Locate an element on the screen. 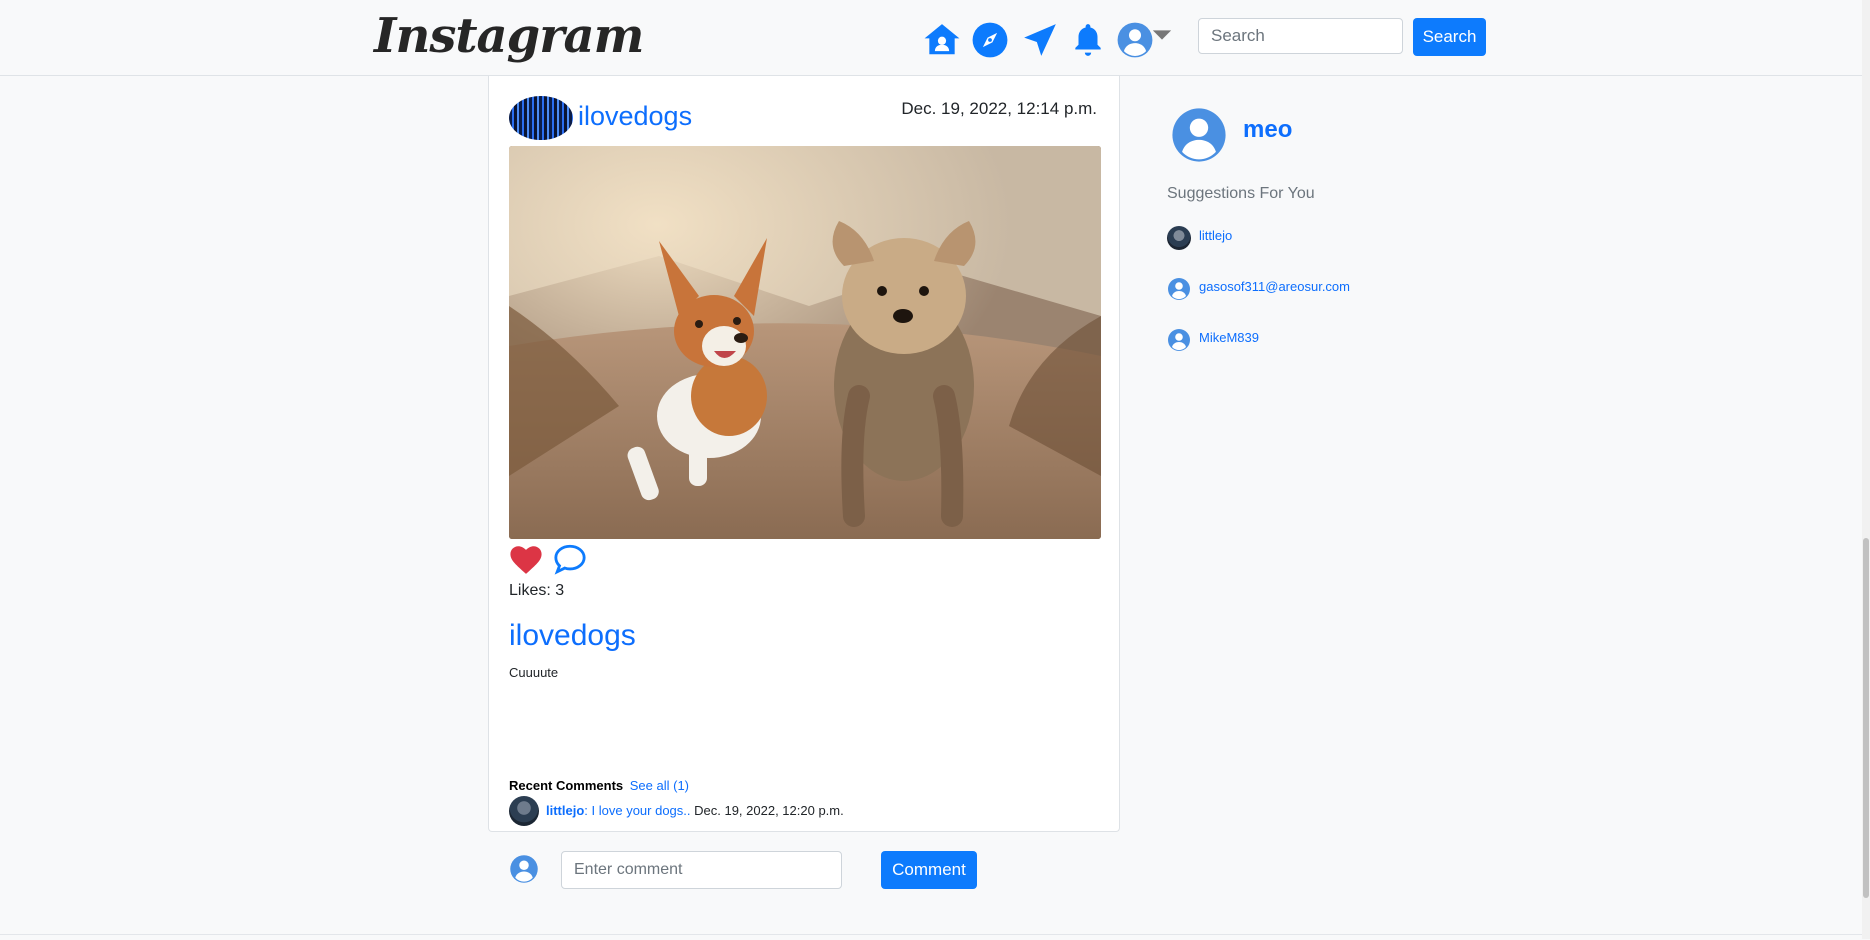 This screenshot has width=1870, height=940. comment-date: Dec. 19, 2022, 12:20 p.m. is located at coordinates (767, 810).